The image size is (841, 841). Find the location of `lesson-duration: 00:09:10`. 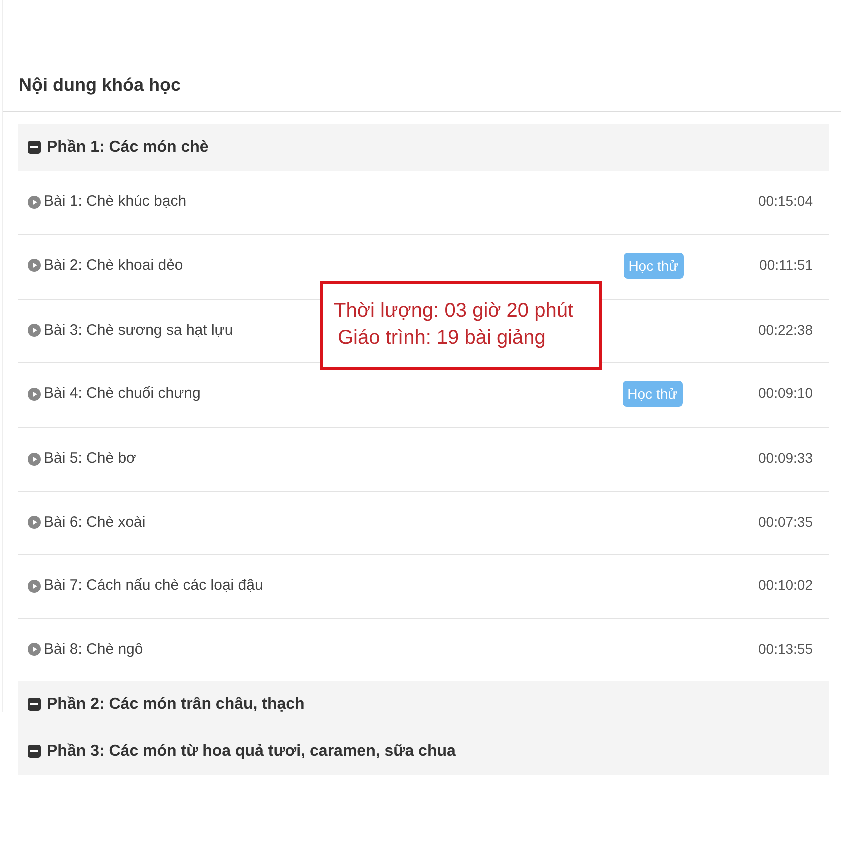

lesson-duration: 00:09:10 is located at coordinates (785, 393).